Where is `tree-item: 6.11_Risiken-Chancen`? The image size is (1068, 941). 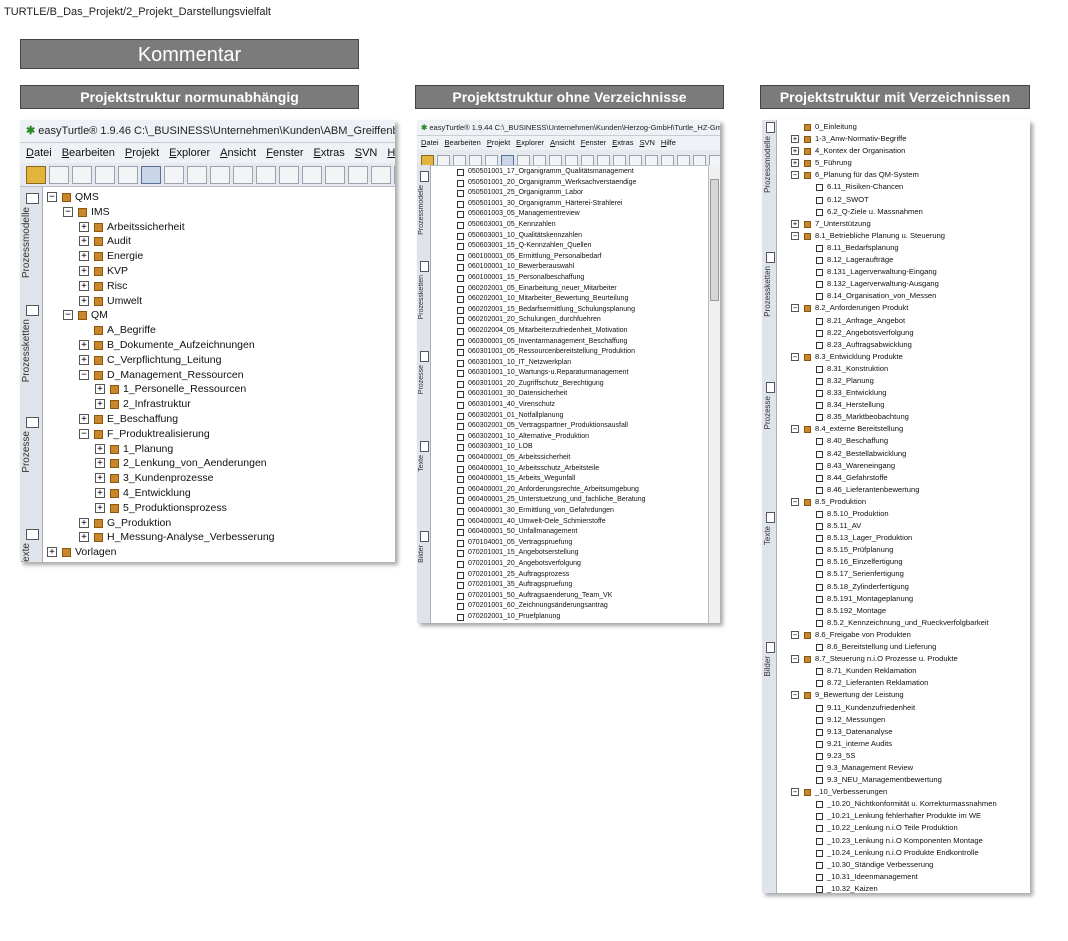
tree-item: 6.11_Risiken-Chancen is located at coordinates (903, 187).